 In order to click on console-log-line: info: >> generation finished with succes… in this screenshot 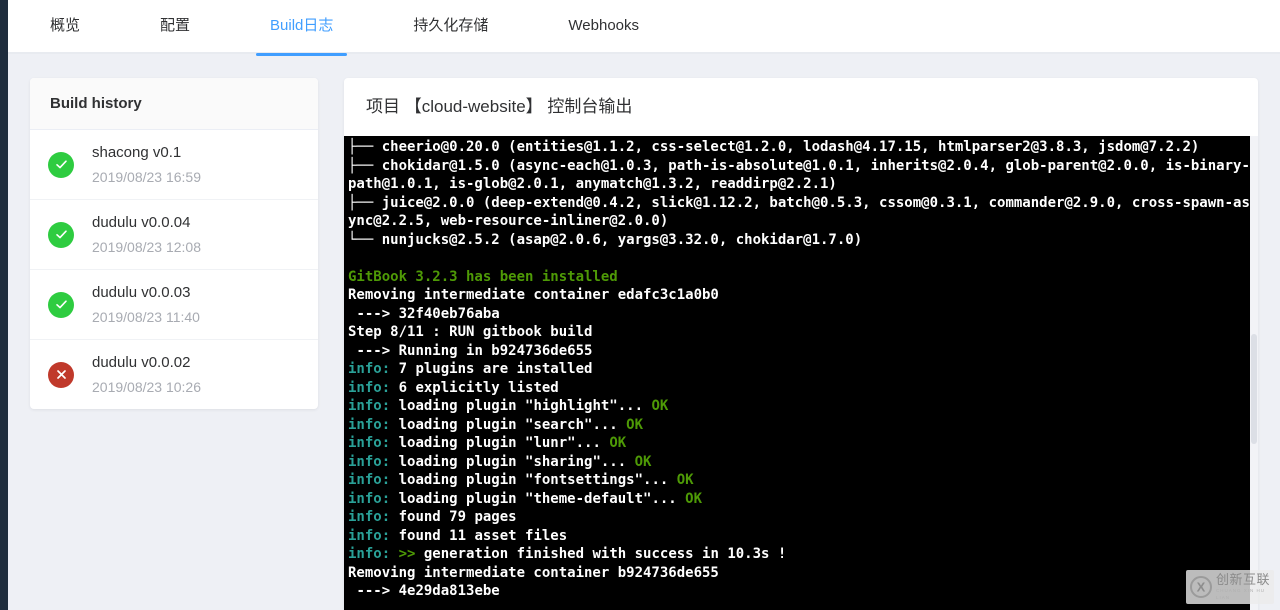, I will do `click(567, 554)`.